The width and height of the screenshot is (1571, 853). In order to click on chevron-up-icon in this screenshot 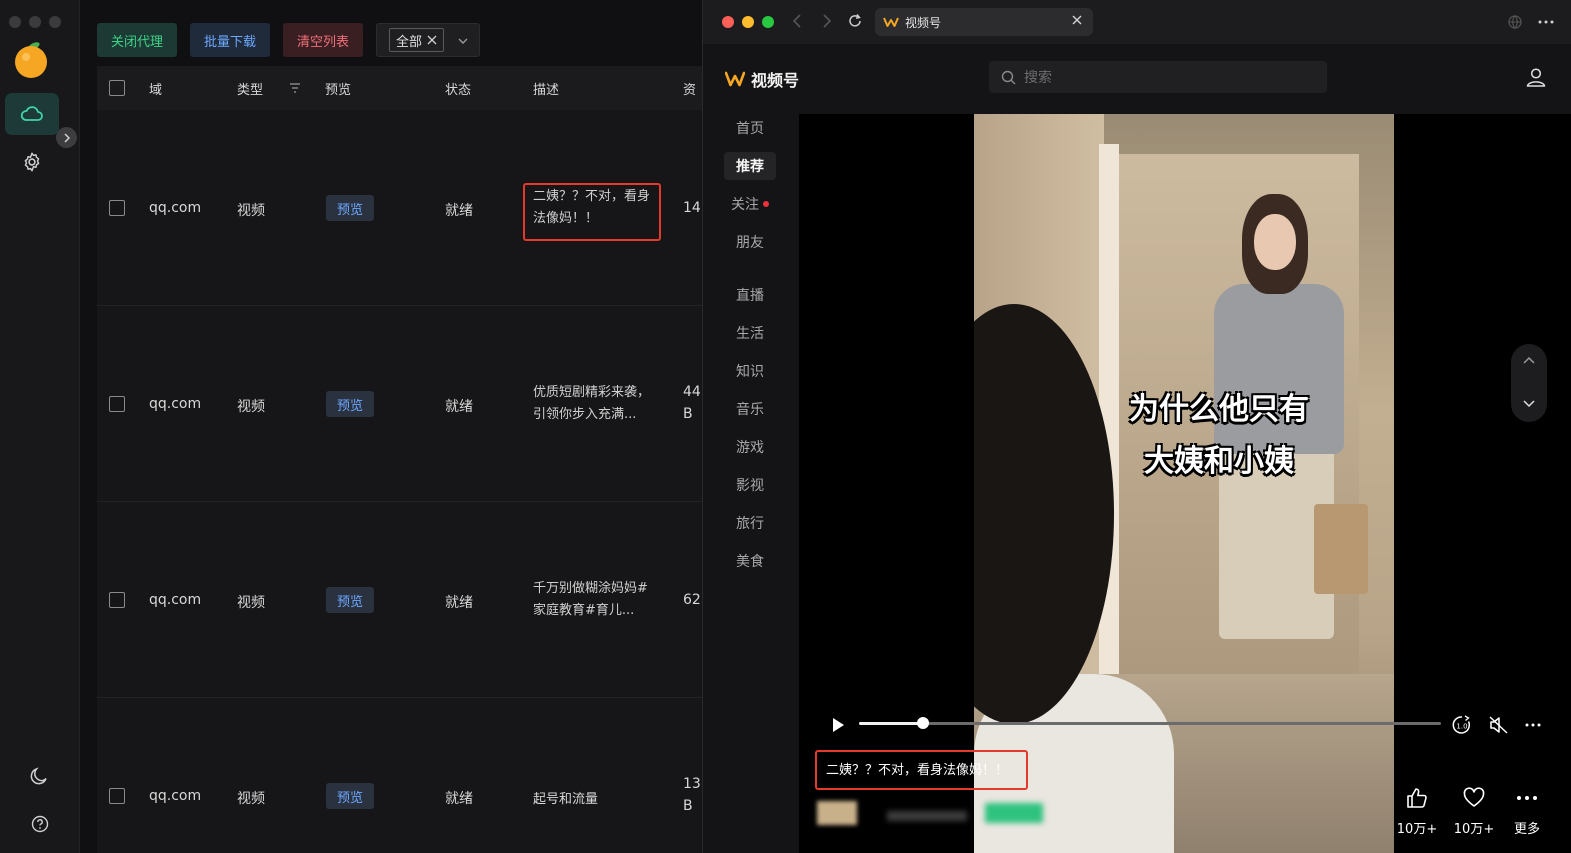, I will do `click(1529, 360)`.